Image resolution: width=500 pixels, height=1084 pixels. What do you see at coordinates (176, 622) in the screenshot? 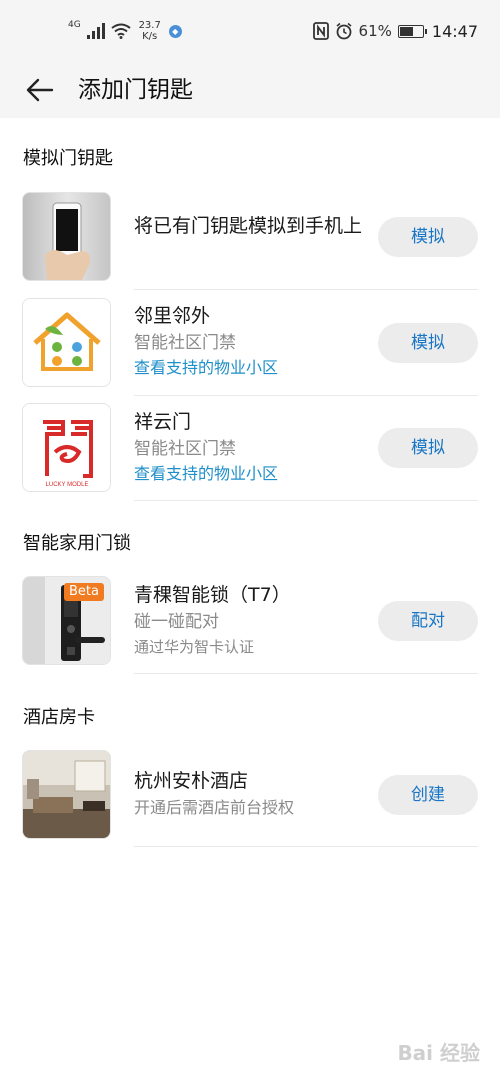
I see `item-subtitle: 碰一碰配对` at bounding box center [176, 622].